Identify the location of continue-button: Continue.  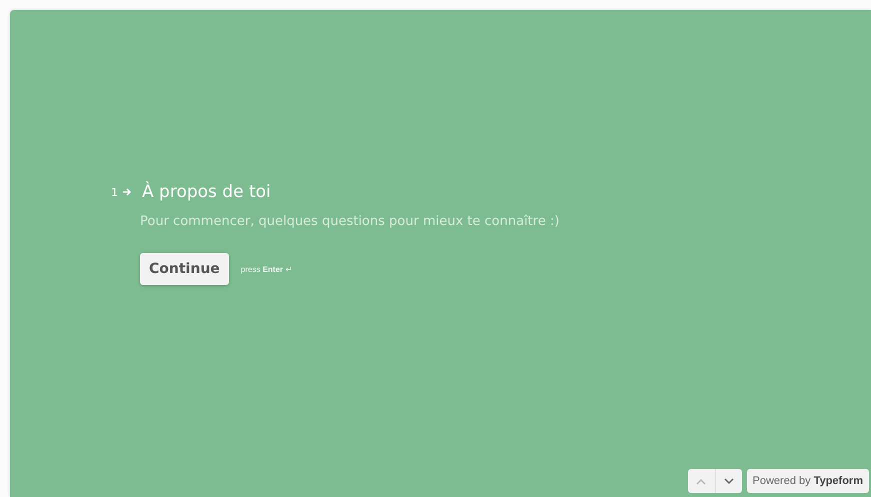
(184, 269).